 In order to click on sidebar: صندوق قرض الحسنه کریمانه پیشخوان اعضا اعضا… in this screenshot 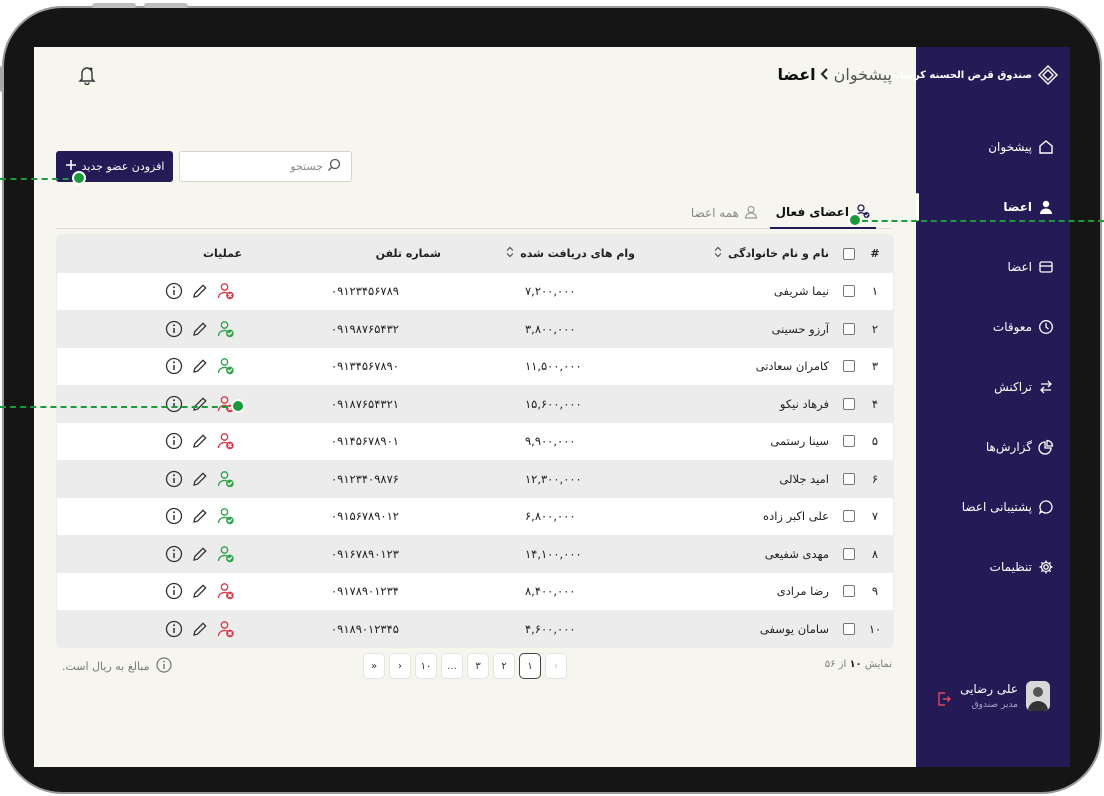, I will do `click(980, 407)`.